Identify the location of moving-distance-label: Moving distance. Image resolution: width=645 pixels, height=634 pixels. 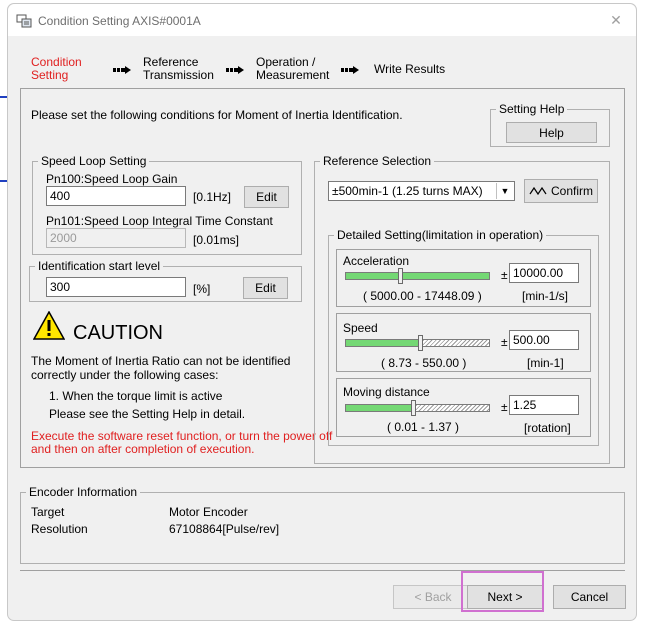
(386, 392).